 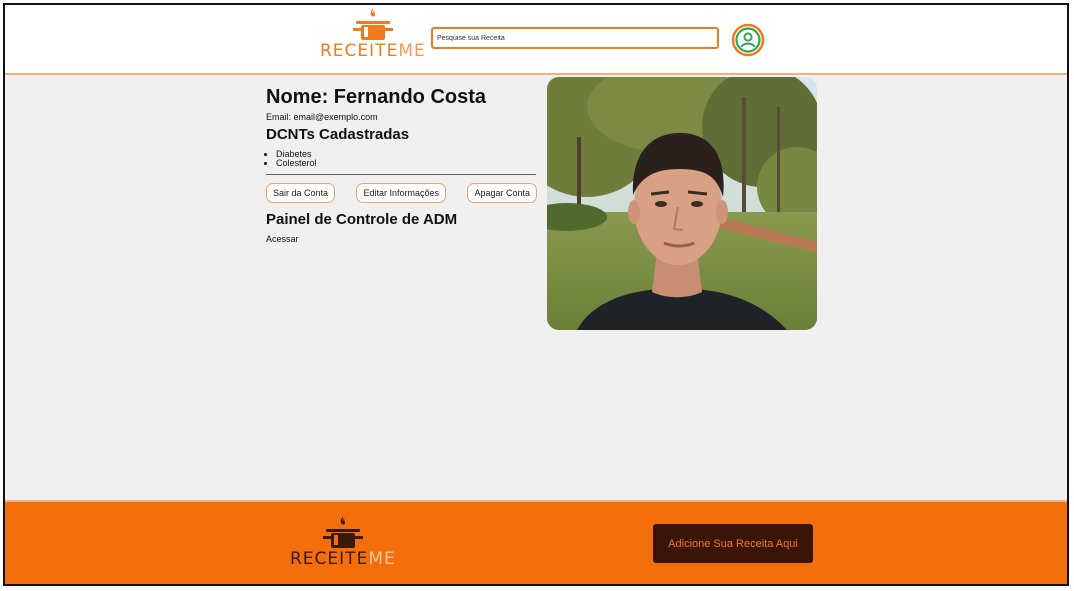 What do you see at coordinates (575, 38) in the screenshot?
I see `search-input` at bounding box center [575, 38].